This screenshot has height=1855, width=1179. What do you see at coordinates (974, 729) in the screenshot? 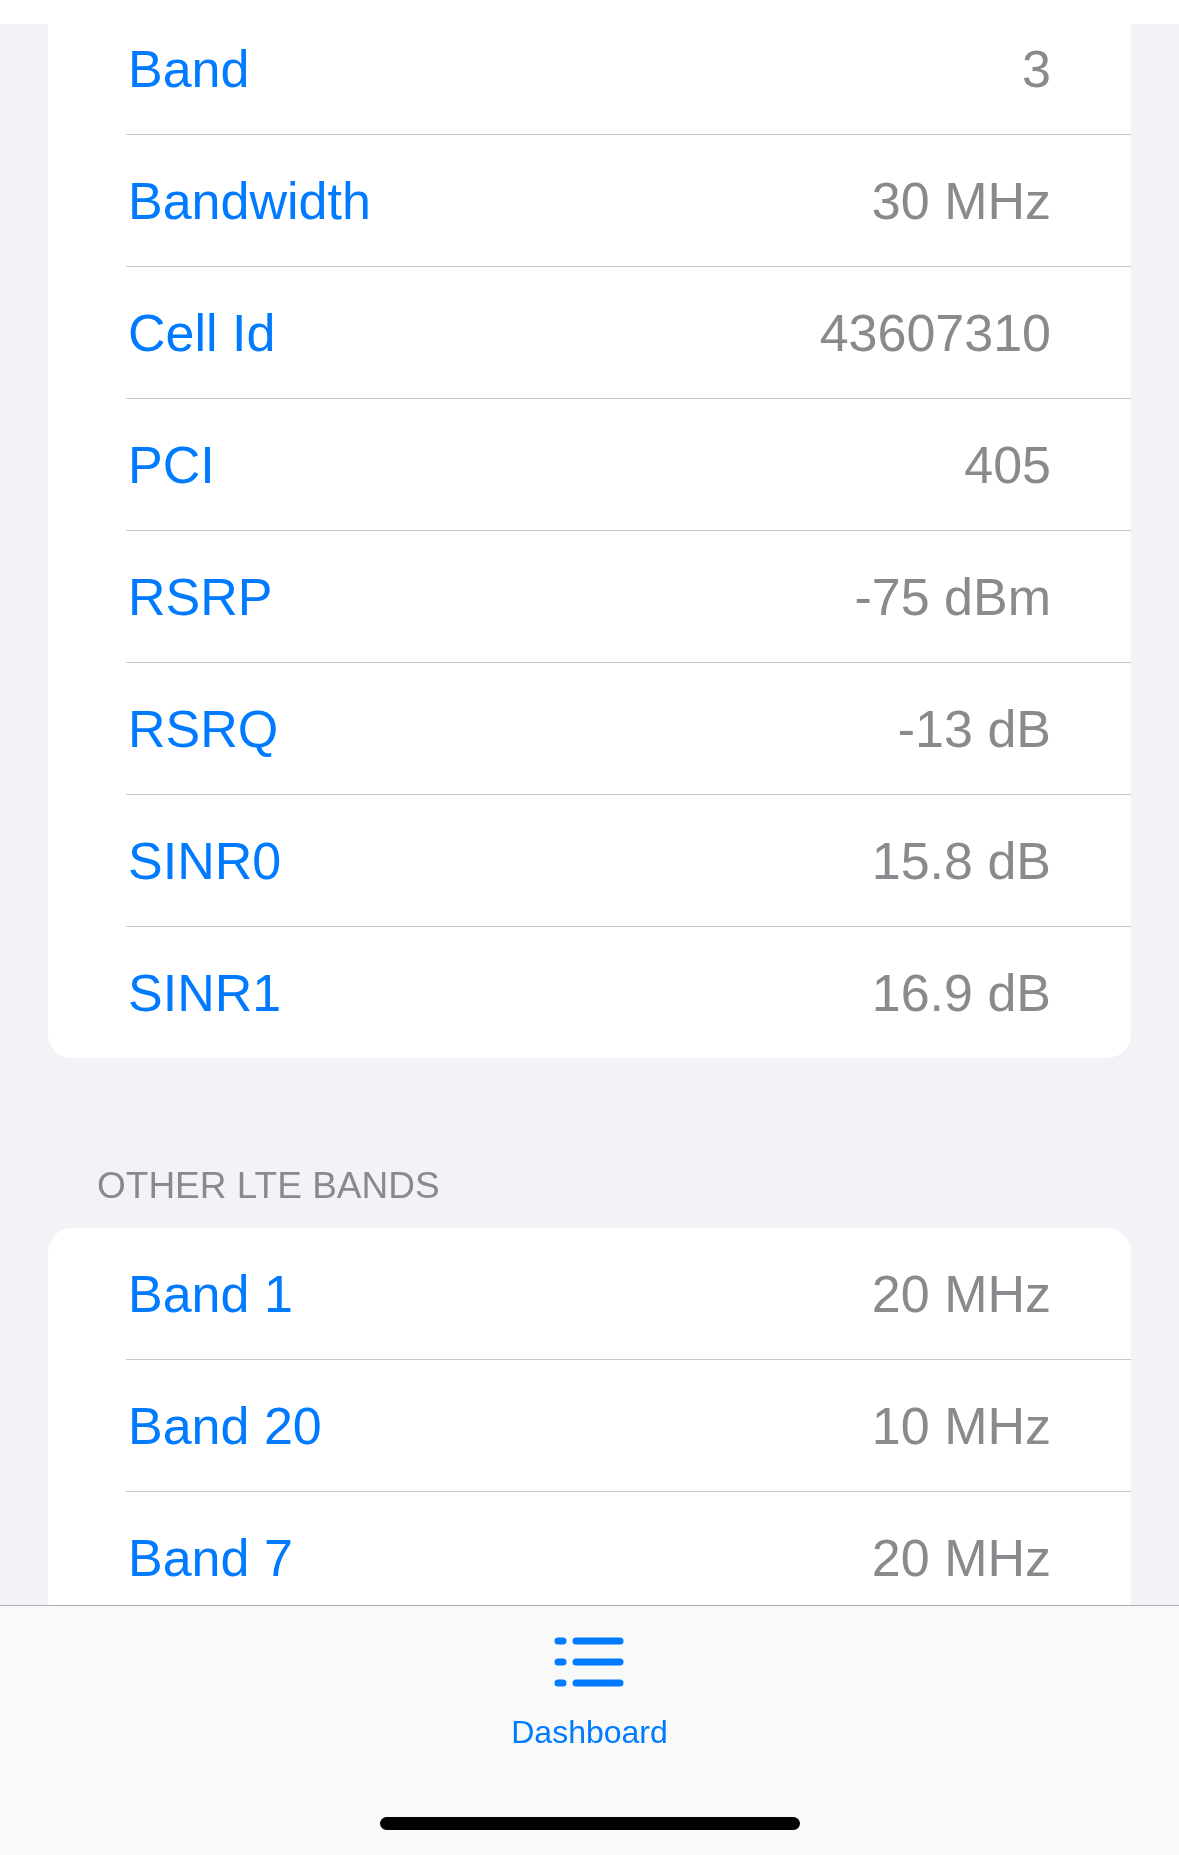
I see `row-value: -13 dB` at bounding box center [974, 729].